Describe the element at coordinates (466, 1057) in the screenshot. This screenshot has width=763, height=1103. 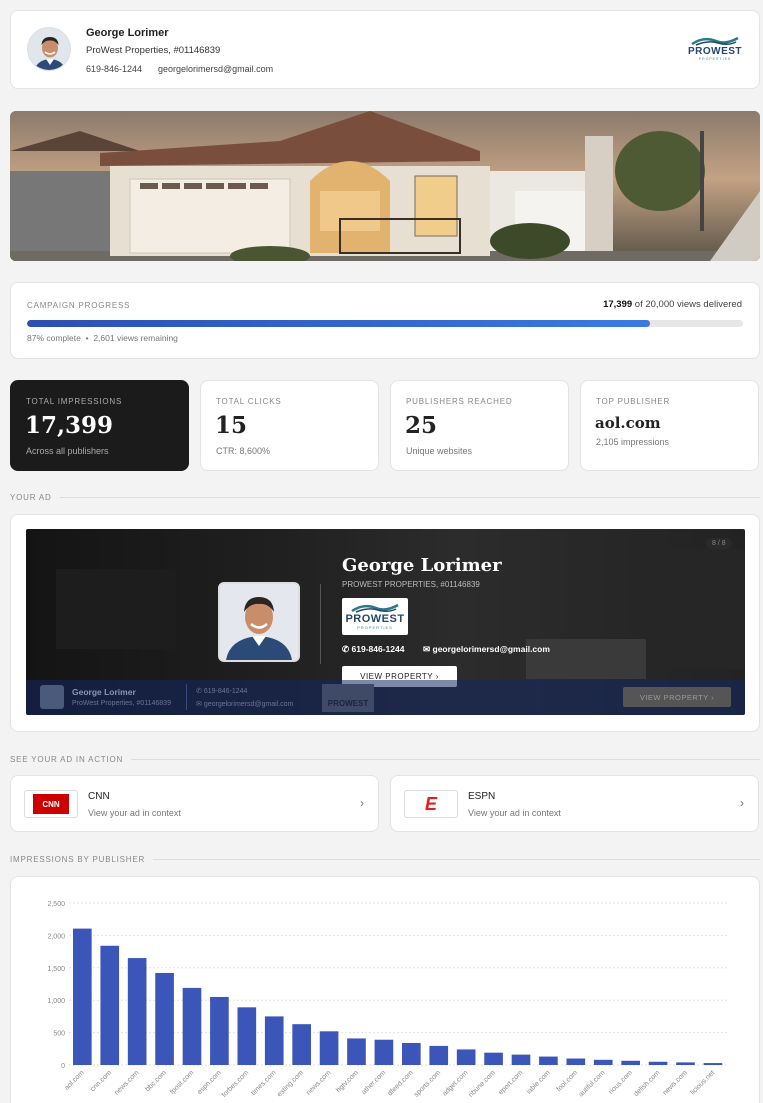
I see `bar-adget.com` at that location.